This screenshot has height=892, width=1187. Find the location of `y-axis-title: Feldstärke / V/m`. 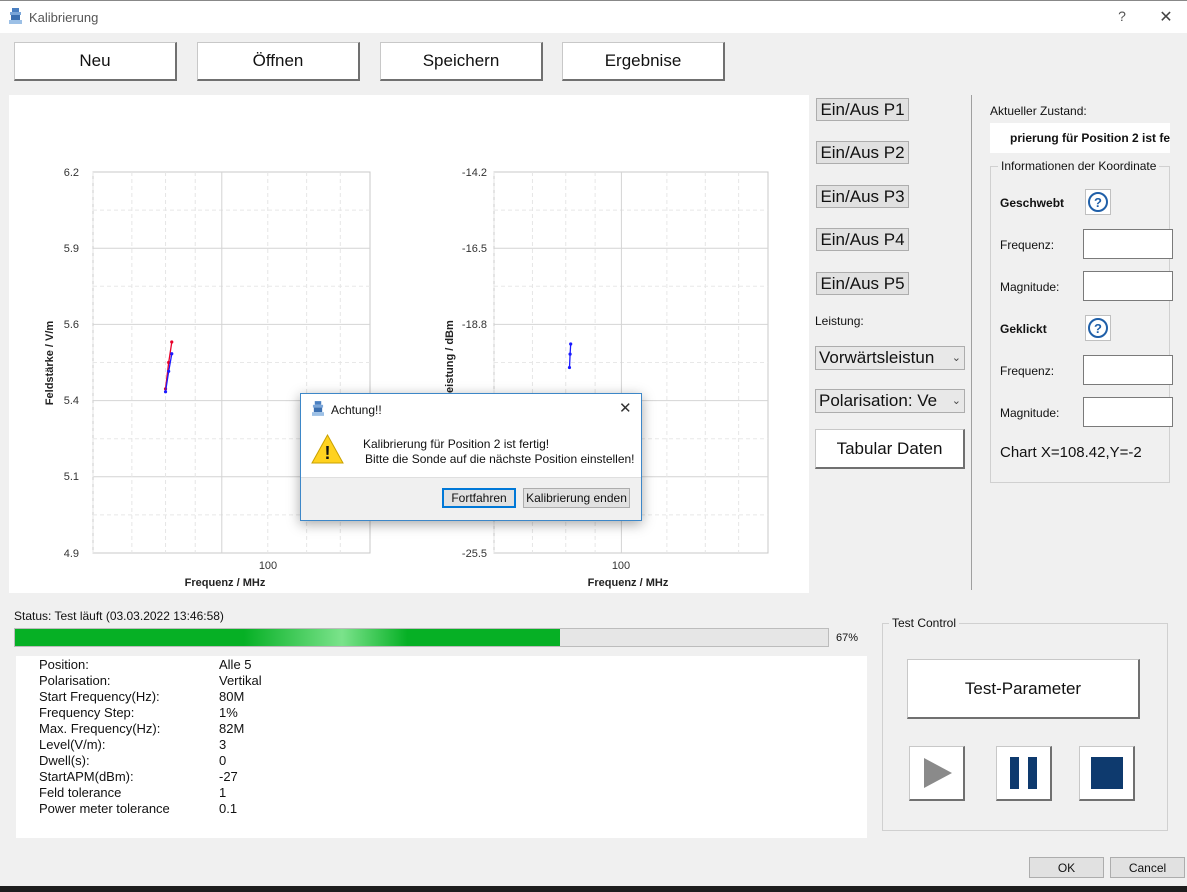

y-axis-title: Feldstärke / V/m is located at coordinates (50, 363).